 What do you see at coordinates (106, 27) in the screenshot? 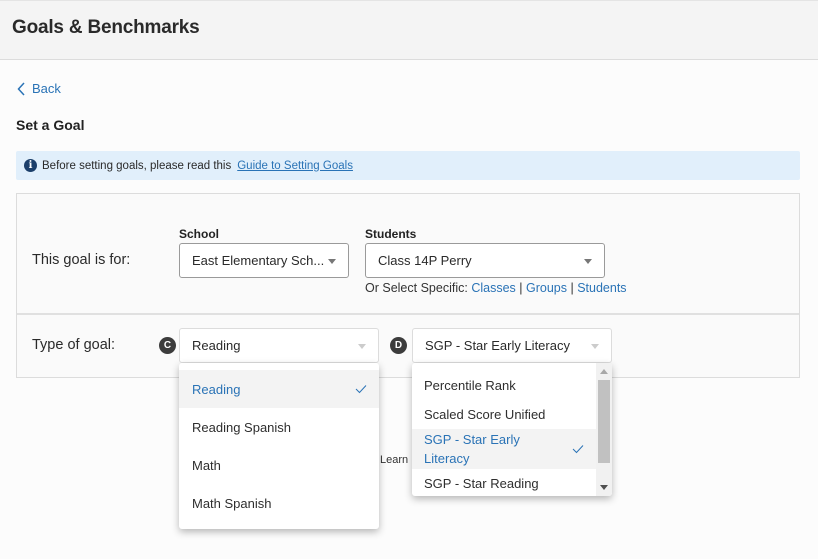
I see `page-title: Goals & Benchmarks` at bounding box center [106, 27].